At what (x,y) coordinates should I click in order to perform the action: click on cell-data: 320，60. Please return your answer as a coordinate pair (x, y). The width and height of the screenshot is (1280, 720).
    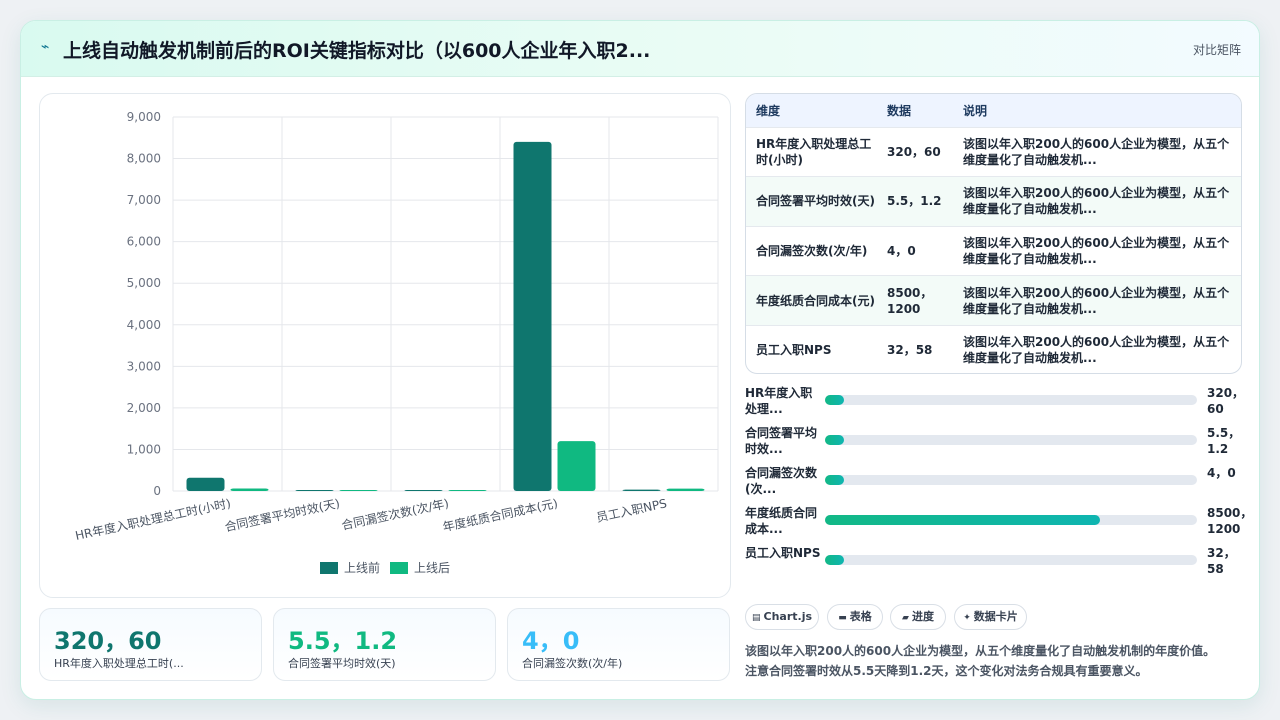
    Looking at the image, I should click on (914, 151).